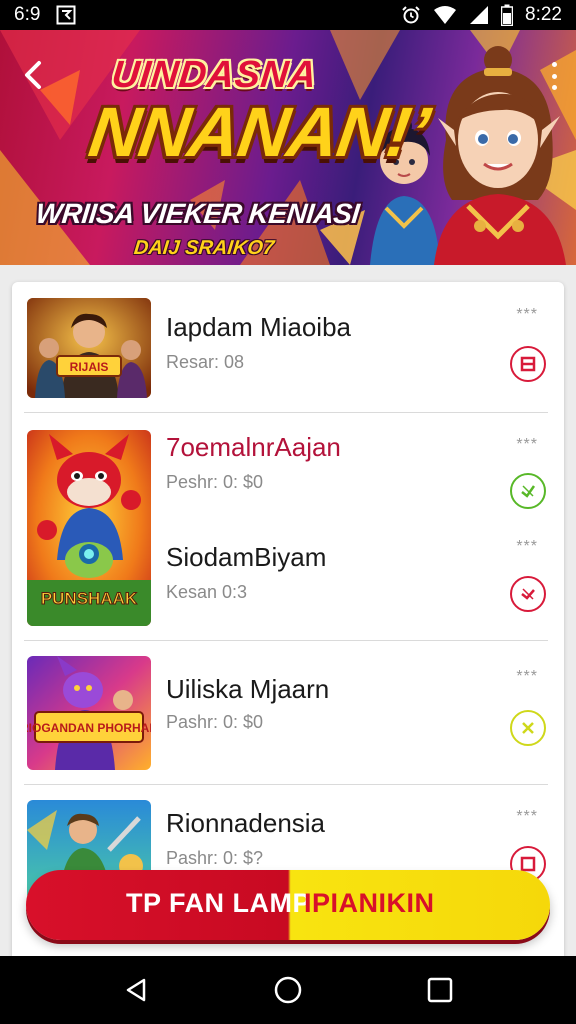 The height and width of the screenshot is (1024, 576). I want to click on item-title: Rionnadensia, so click(246, 823).